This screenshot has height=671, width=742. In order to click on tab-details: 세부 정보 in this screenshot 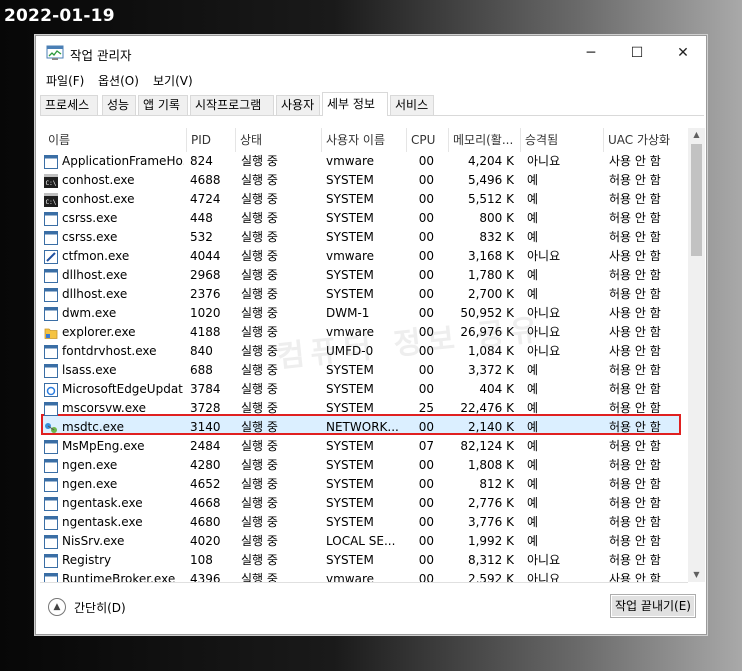, I will do `click(355, 104)`.